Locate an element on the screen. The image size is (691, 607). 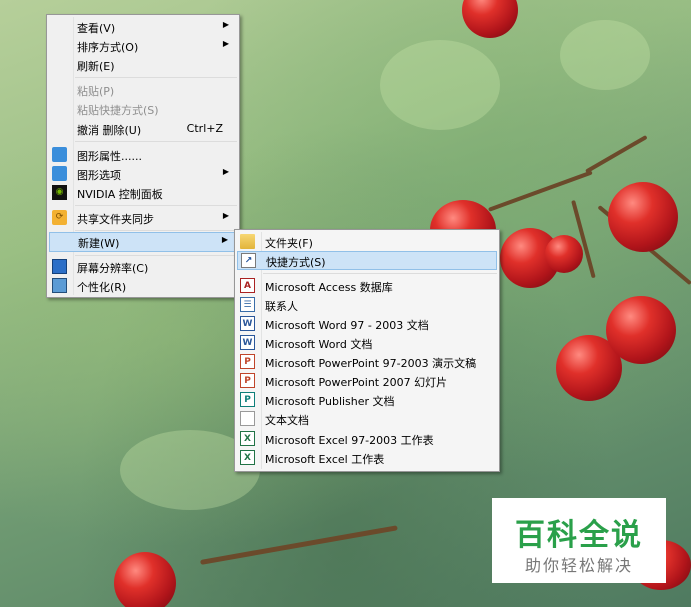
menu-item-label: 文本文档 is located at coordinates (287, 420).